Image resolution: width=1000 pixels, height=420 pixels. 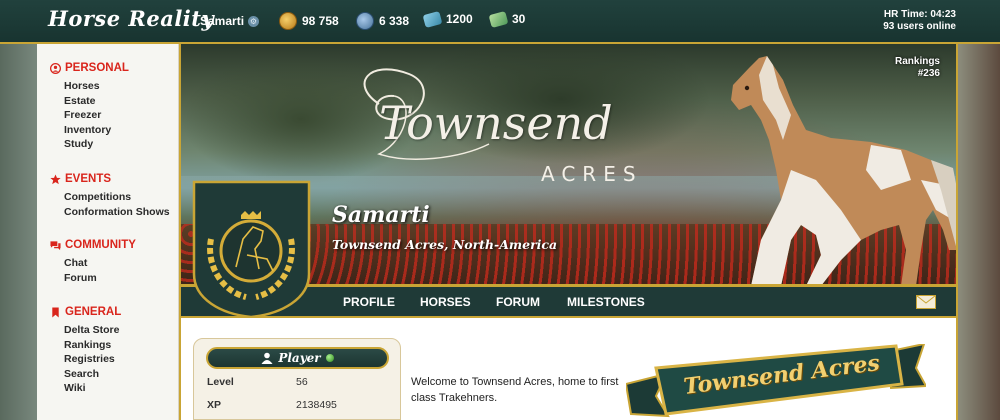 What do you see at coordinates (220, 382) in the screenshot?
I see `stat-label-level: Level` at bounding box center [220, 382].